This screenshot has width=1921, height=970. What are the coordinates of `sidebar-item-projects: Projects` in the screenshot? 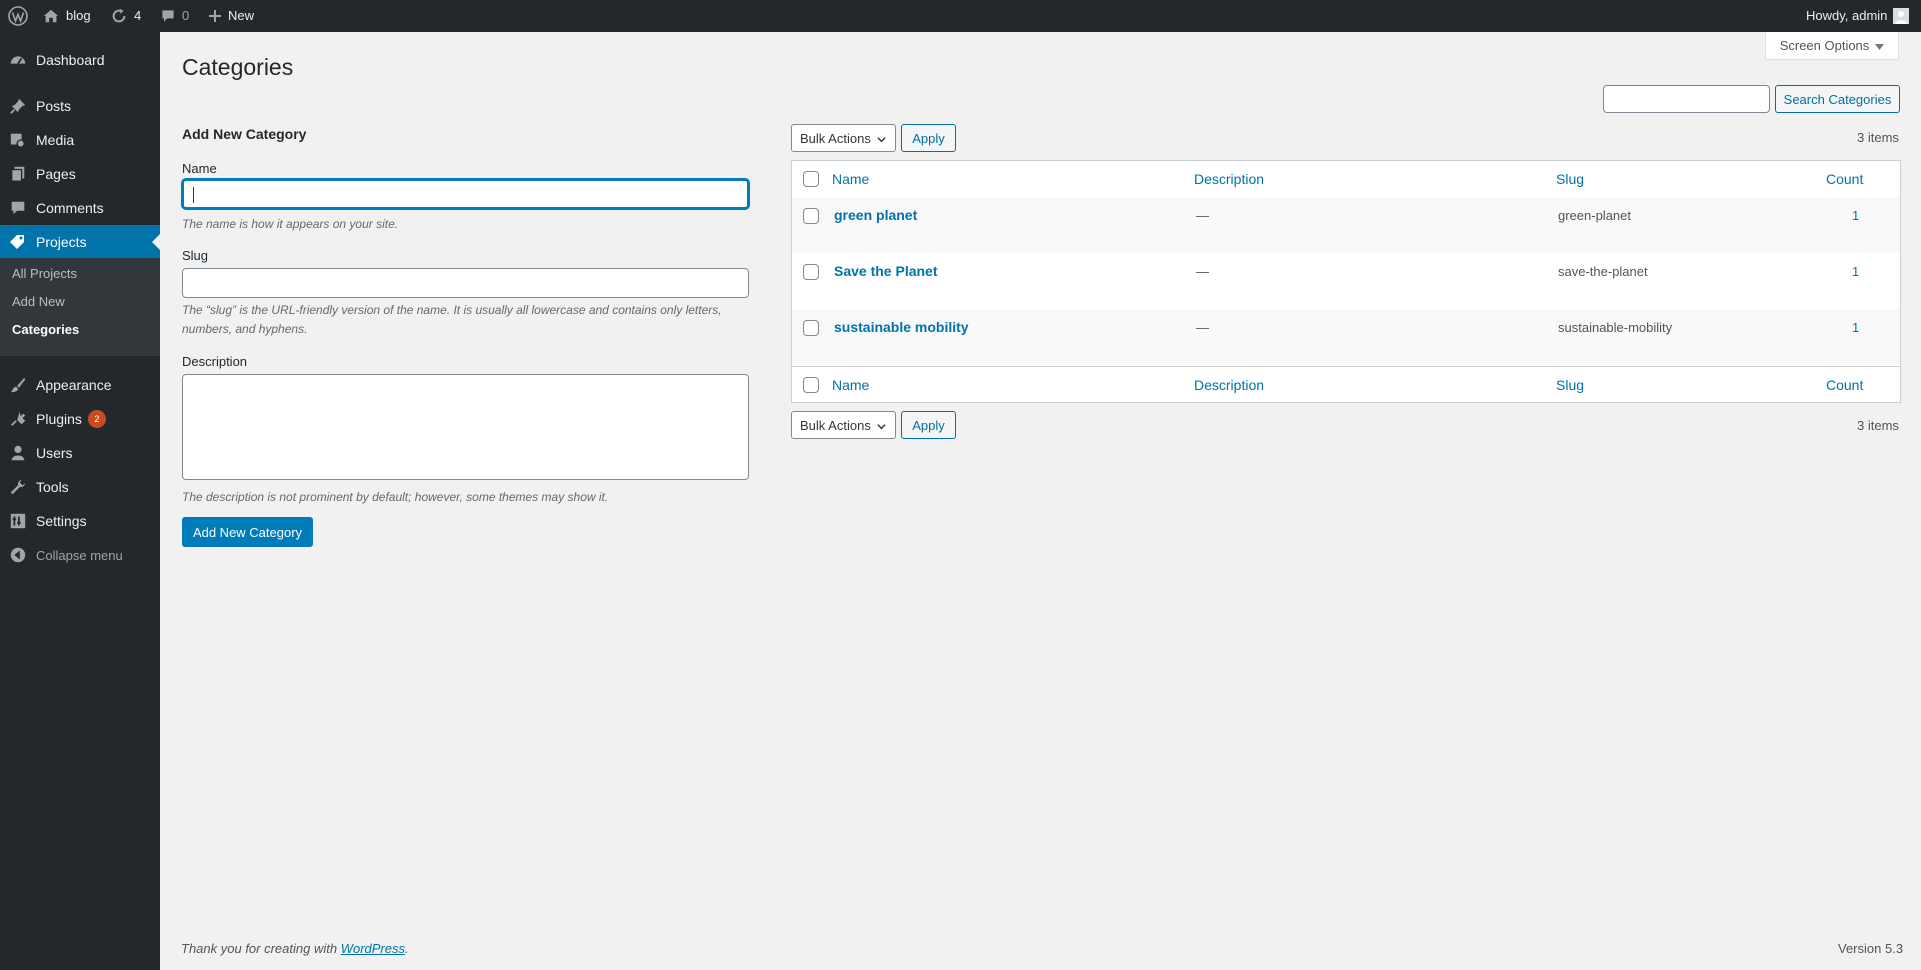 It's located at (80, 242).